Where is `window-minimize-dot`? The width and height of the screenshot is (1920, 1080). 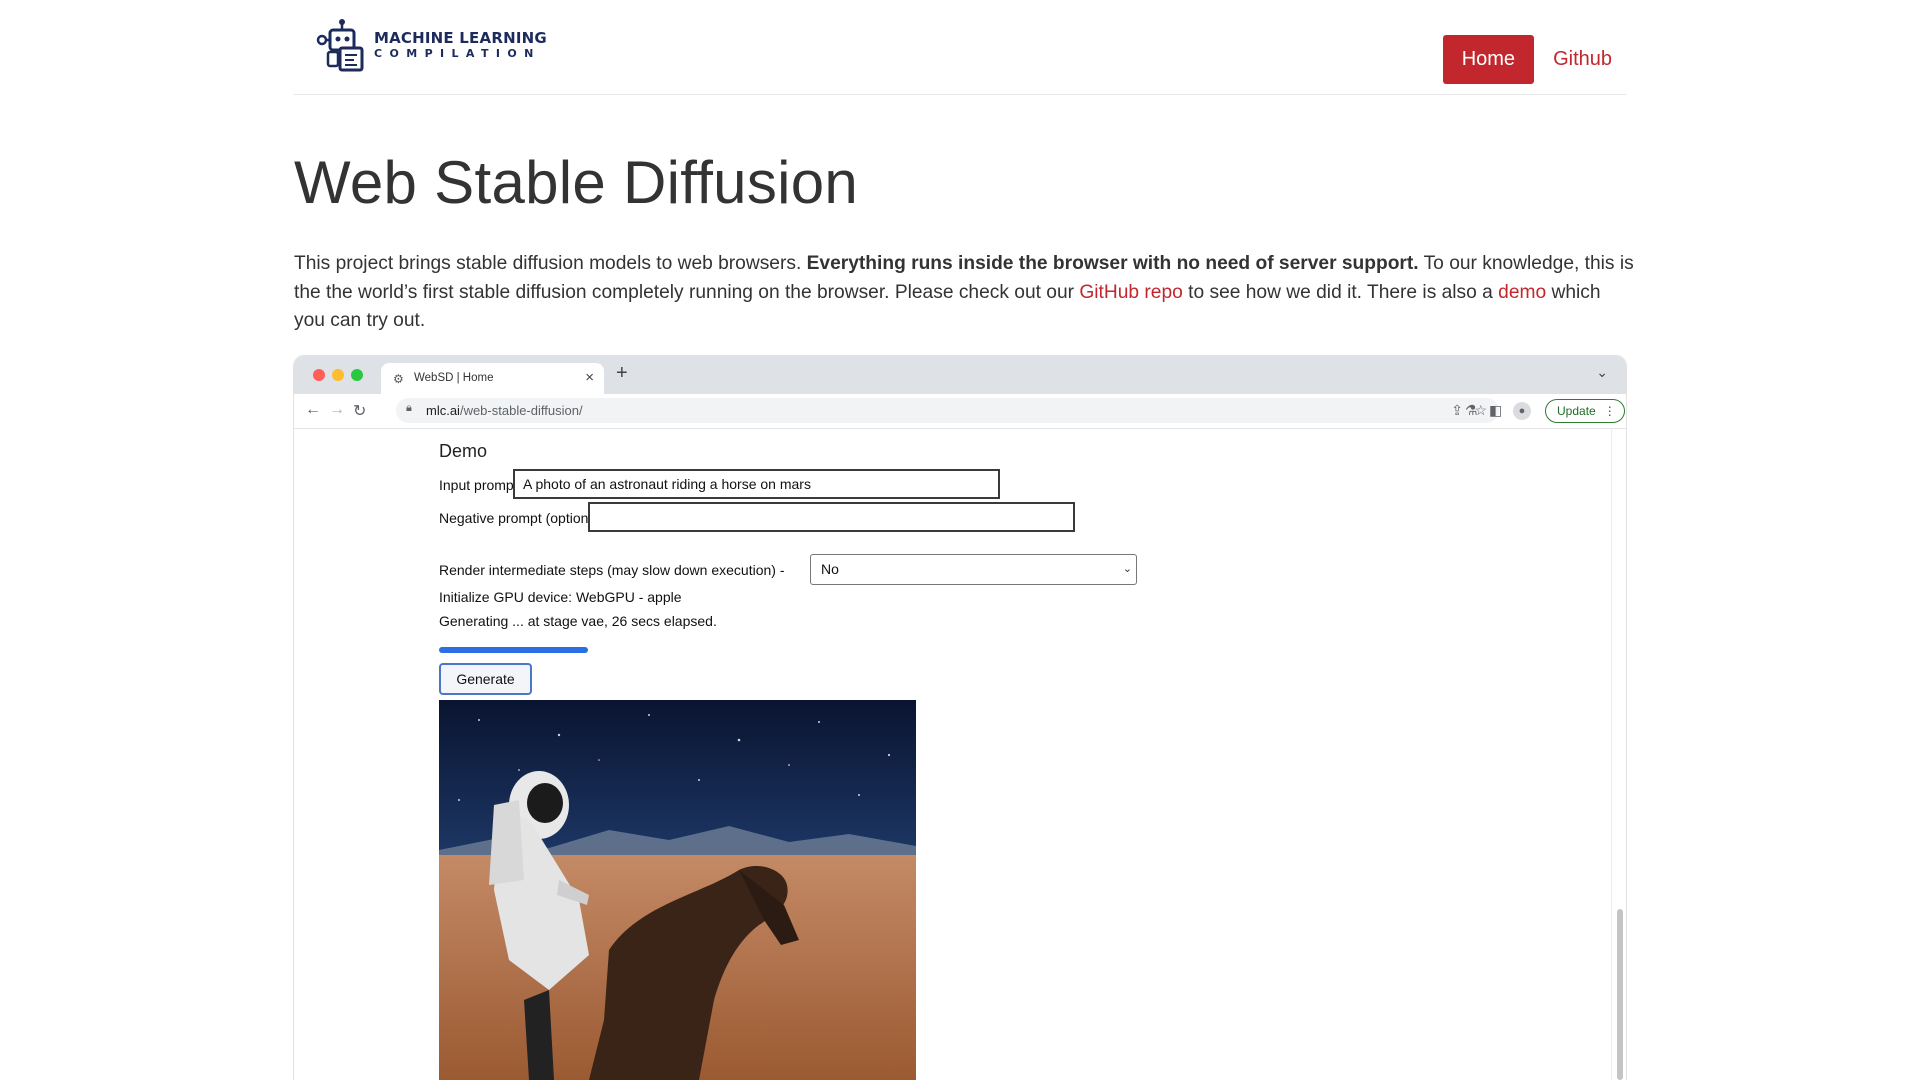 window-minimize-dot is located at coordinates (338, 375).